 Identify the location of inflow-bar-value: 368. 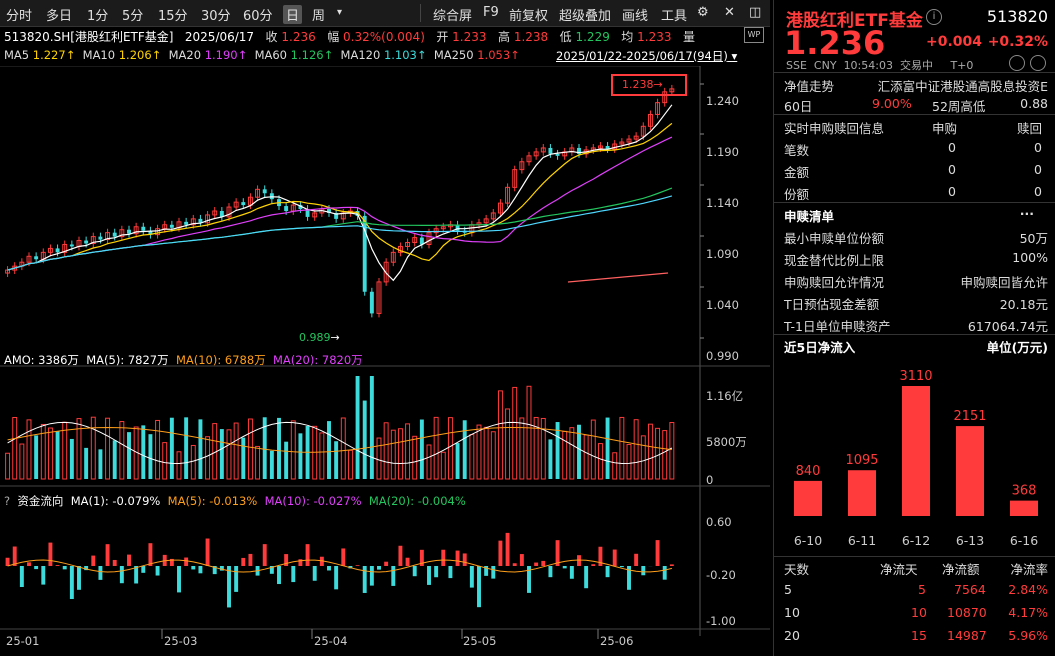
(1024, 491).